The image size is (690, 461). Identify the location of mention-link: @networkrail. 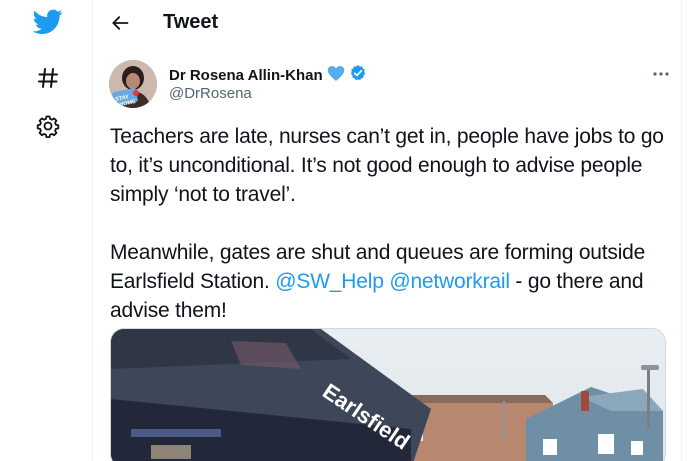
(449, 281).